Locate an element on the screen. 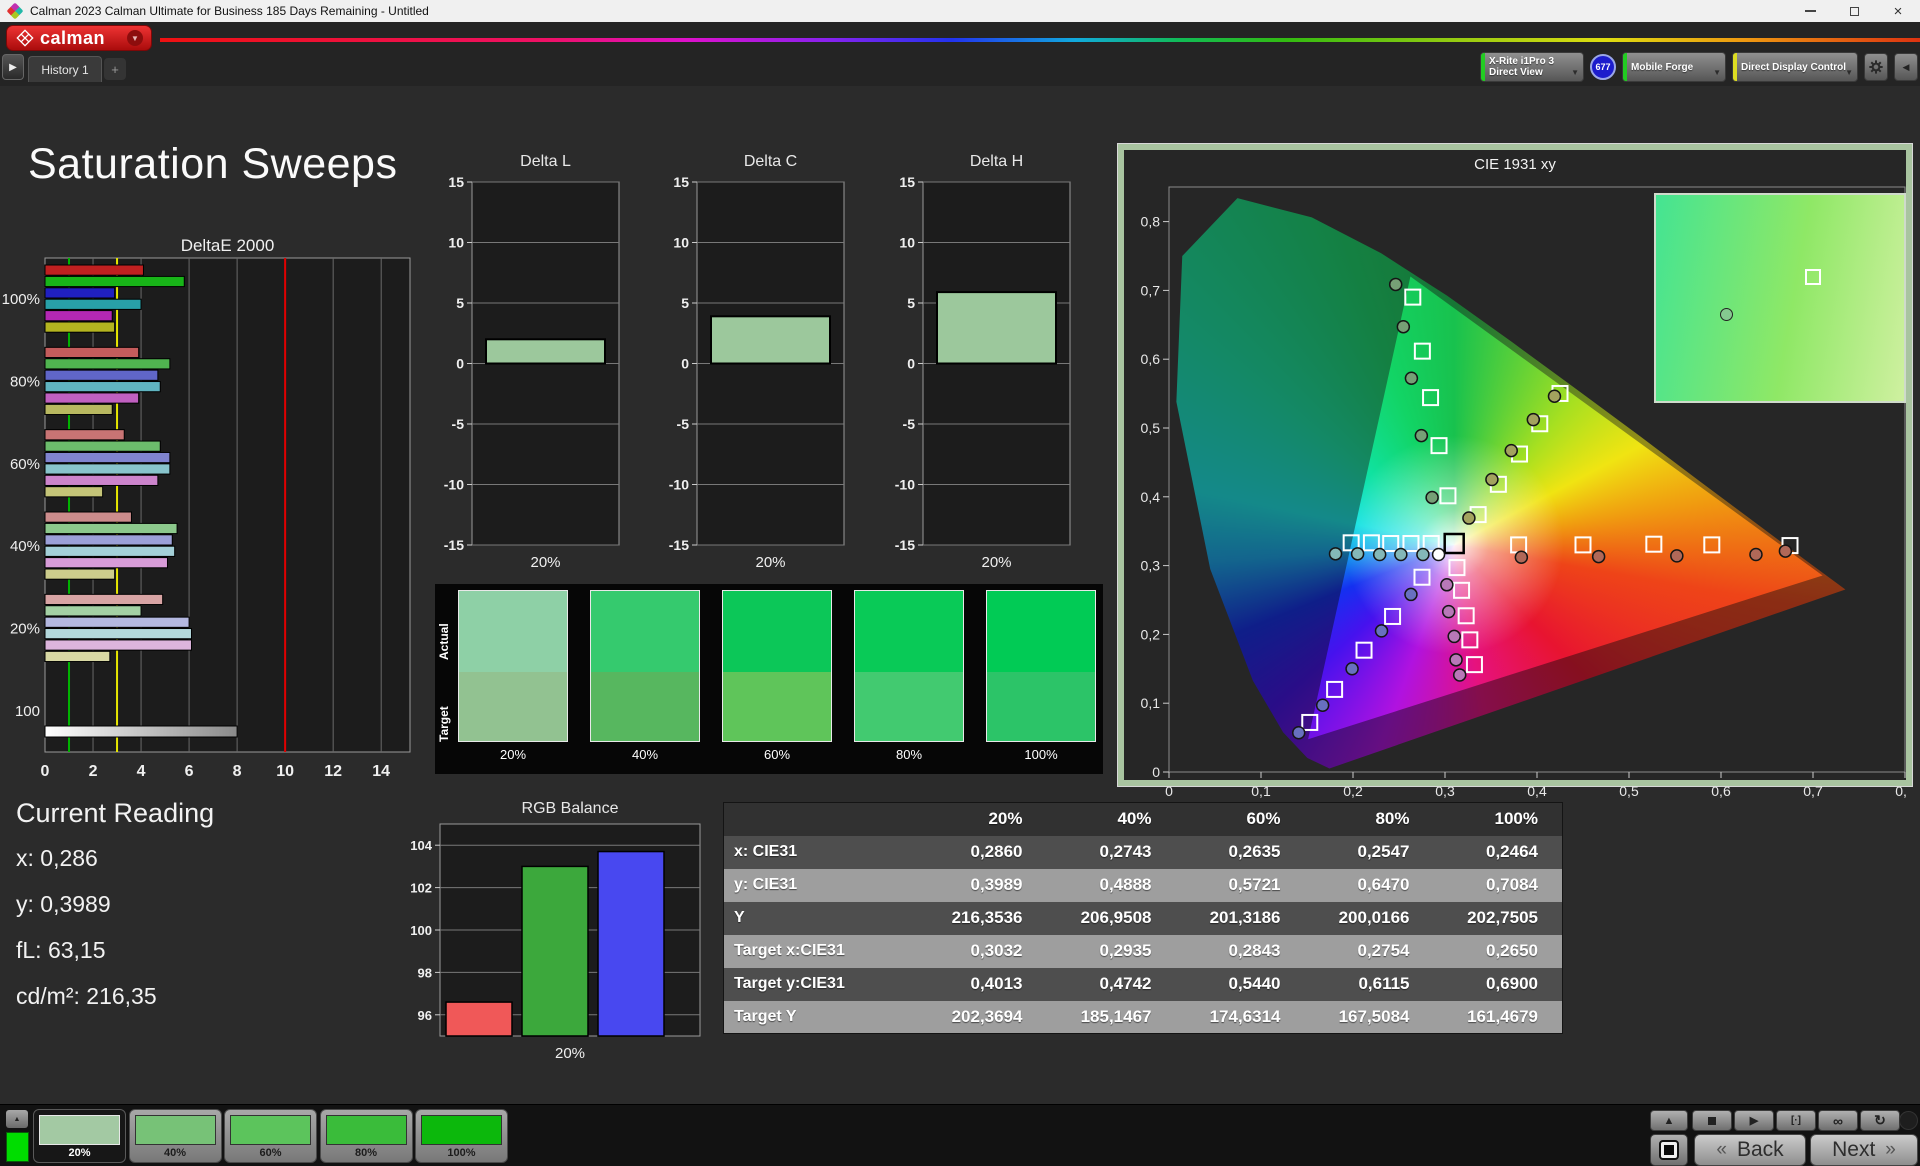 The width and height of the screenshot is (1920, 1166). table-cell: 174,6314 is located at coordinates (1240, 1017).